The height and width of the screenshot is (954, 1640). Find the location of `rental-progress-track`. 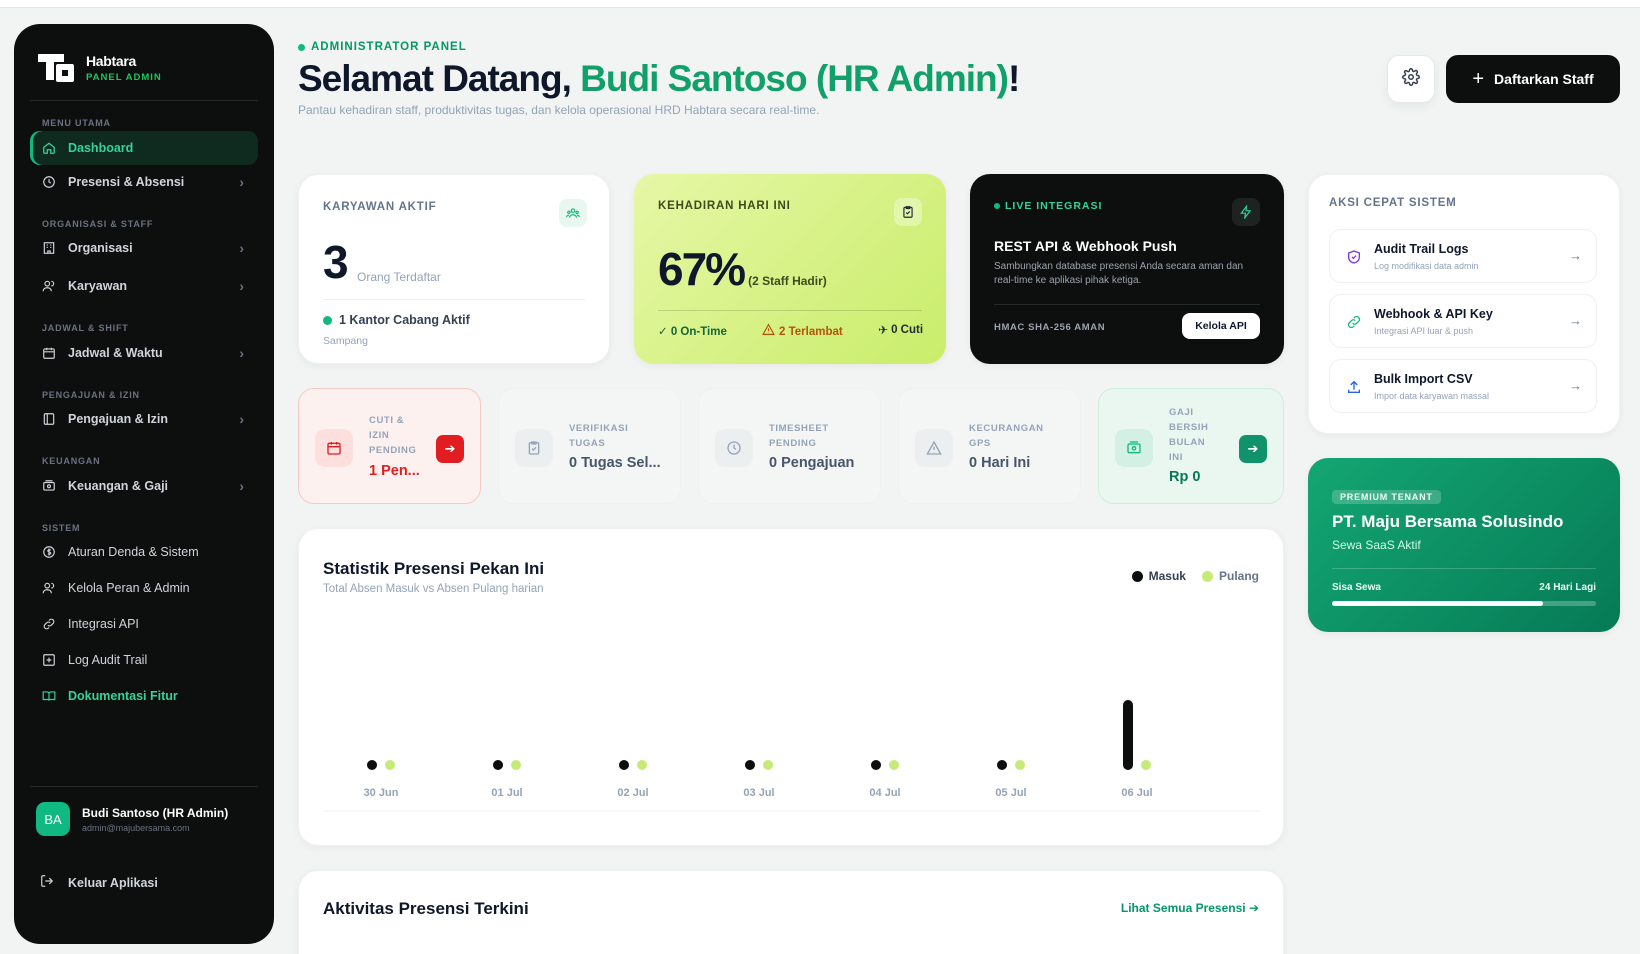

rental-progress-track is located at coordinates (1464, 603).